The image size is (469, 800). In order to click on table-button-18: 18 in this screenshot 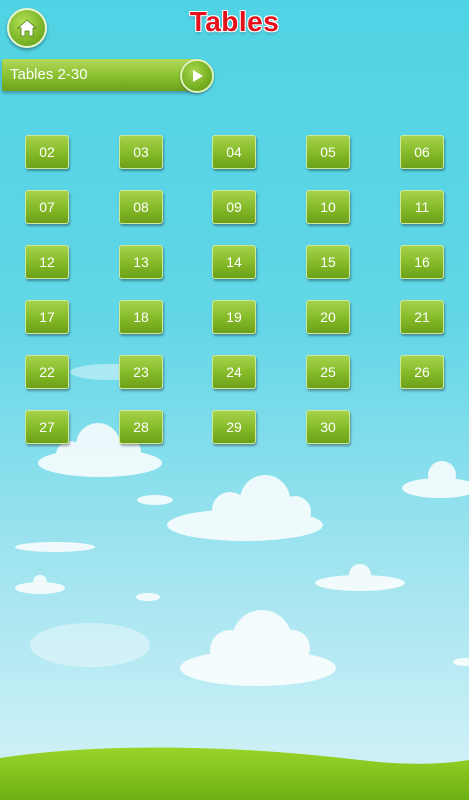, I will do `click(141, 317)`.